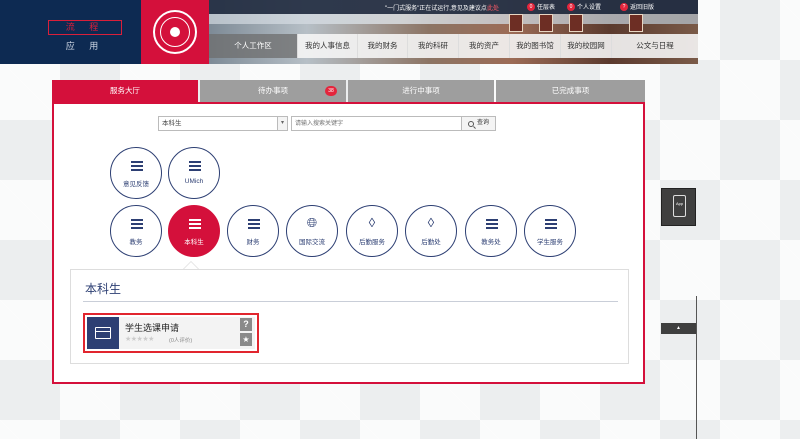  I want to click on application-tab: 应 用, so click(85, 45).